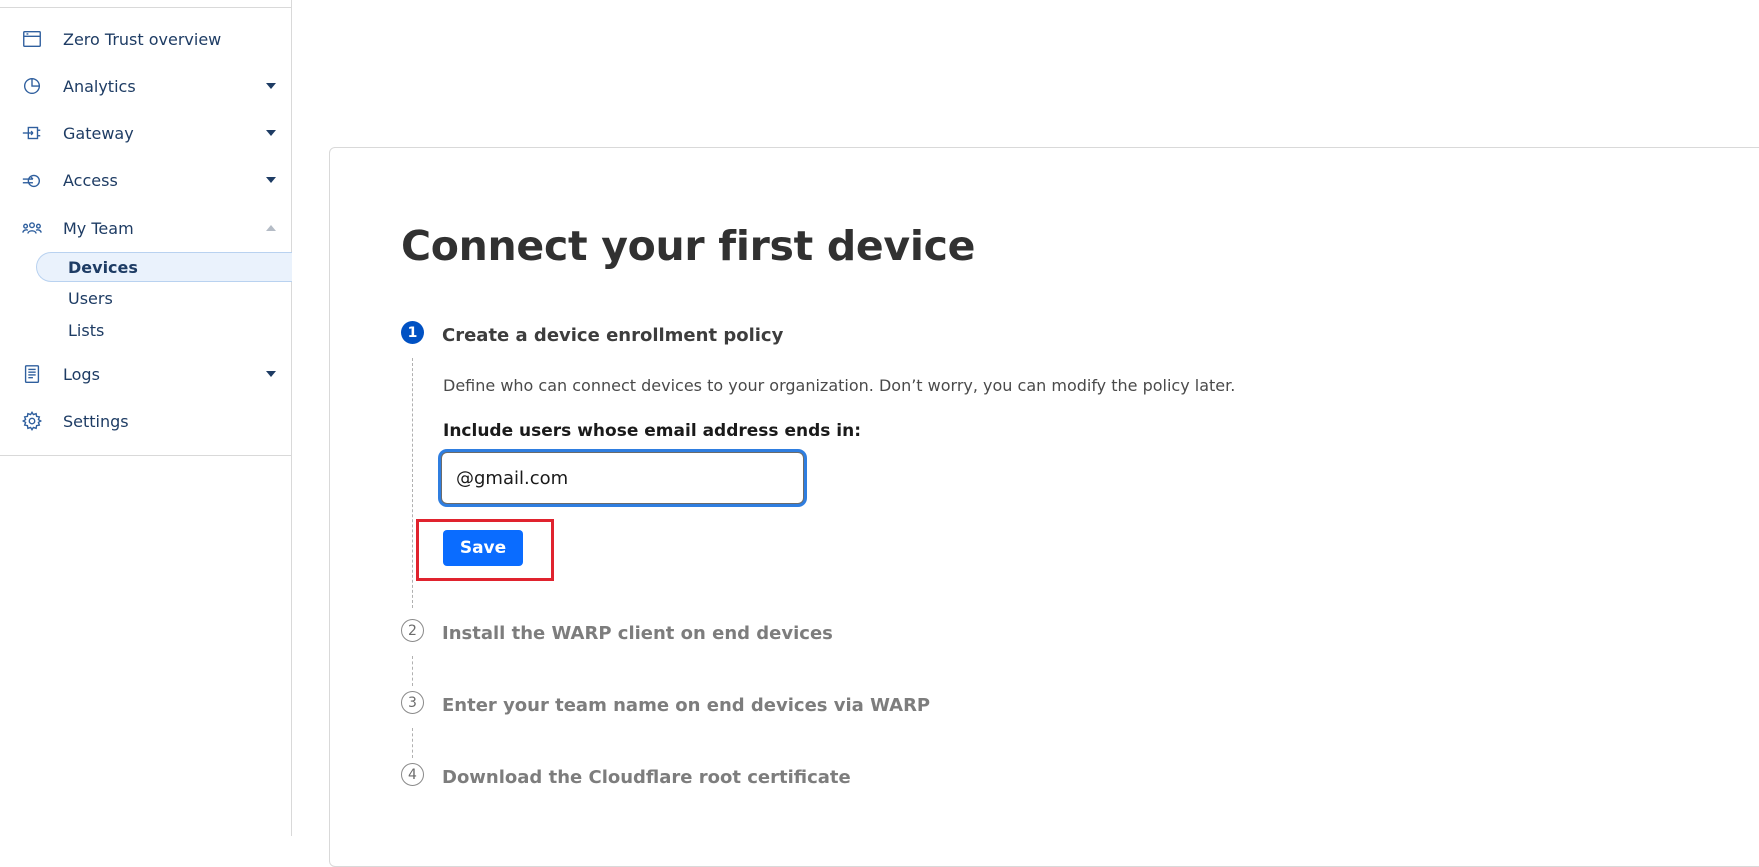 This screenshot has height=867, width=1759. Describe the element at coordinates (146, 180) in the screenshot. I see `sidebar-item-access: Access` at that location.